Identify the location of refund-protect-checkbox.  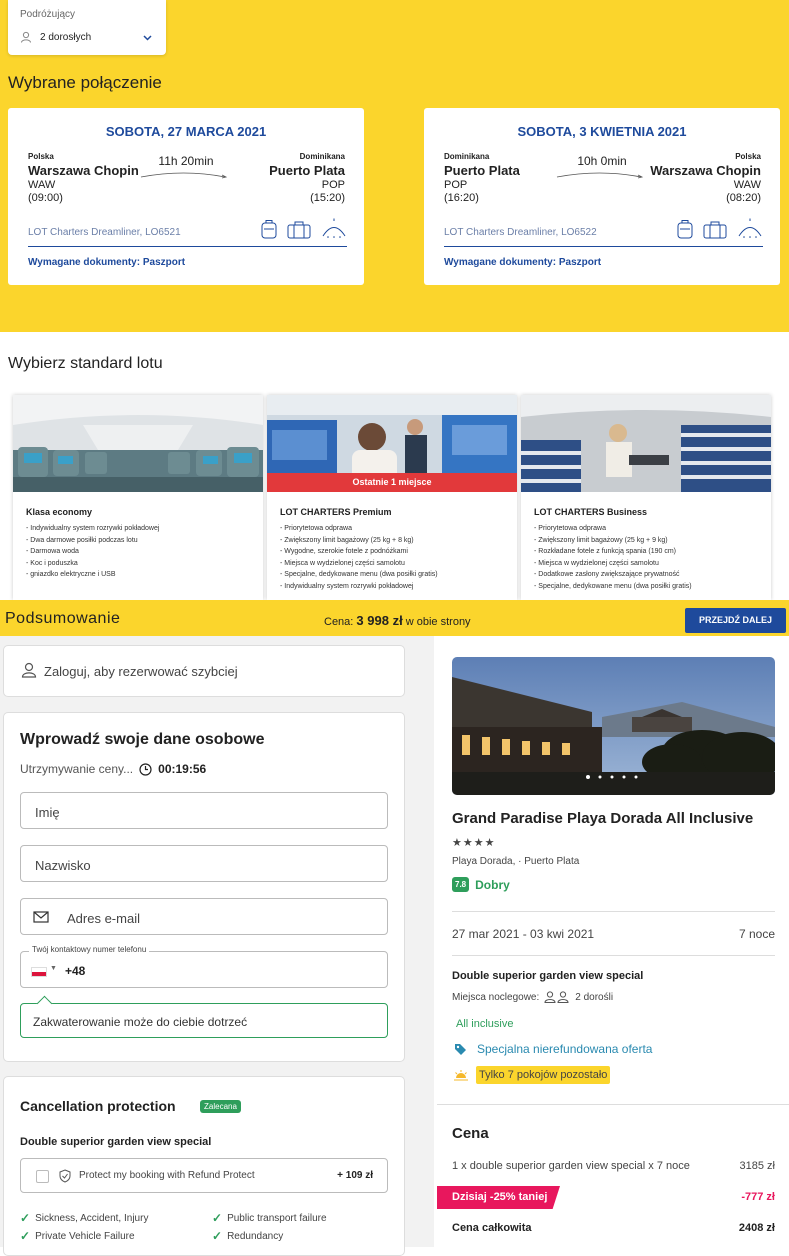
(42, 1176).